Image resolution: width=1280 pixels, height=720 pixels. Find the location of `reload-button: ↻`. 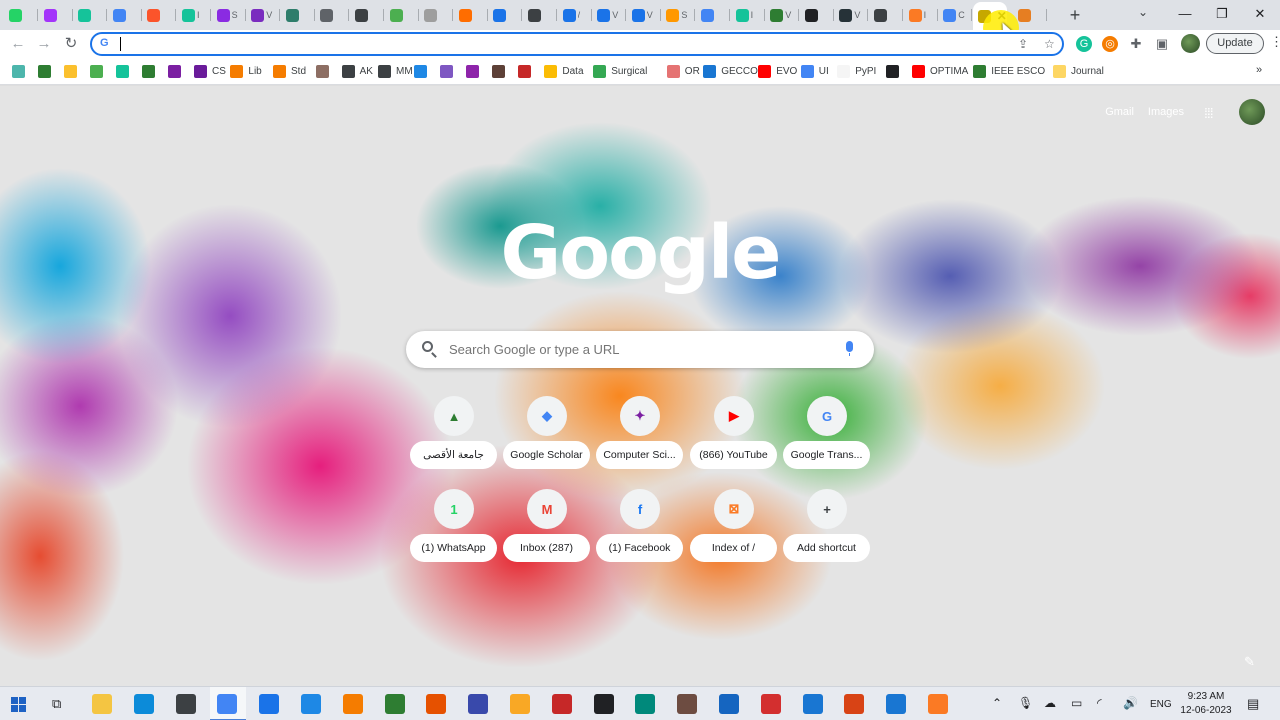

reload-button: ↻ is located at coordinates (71, 44).